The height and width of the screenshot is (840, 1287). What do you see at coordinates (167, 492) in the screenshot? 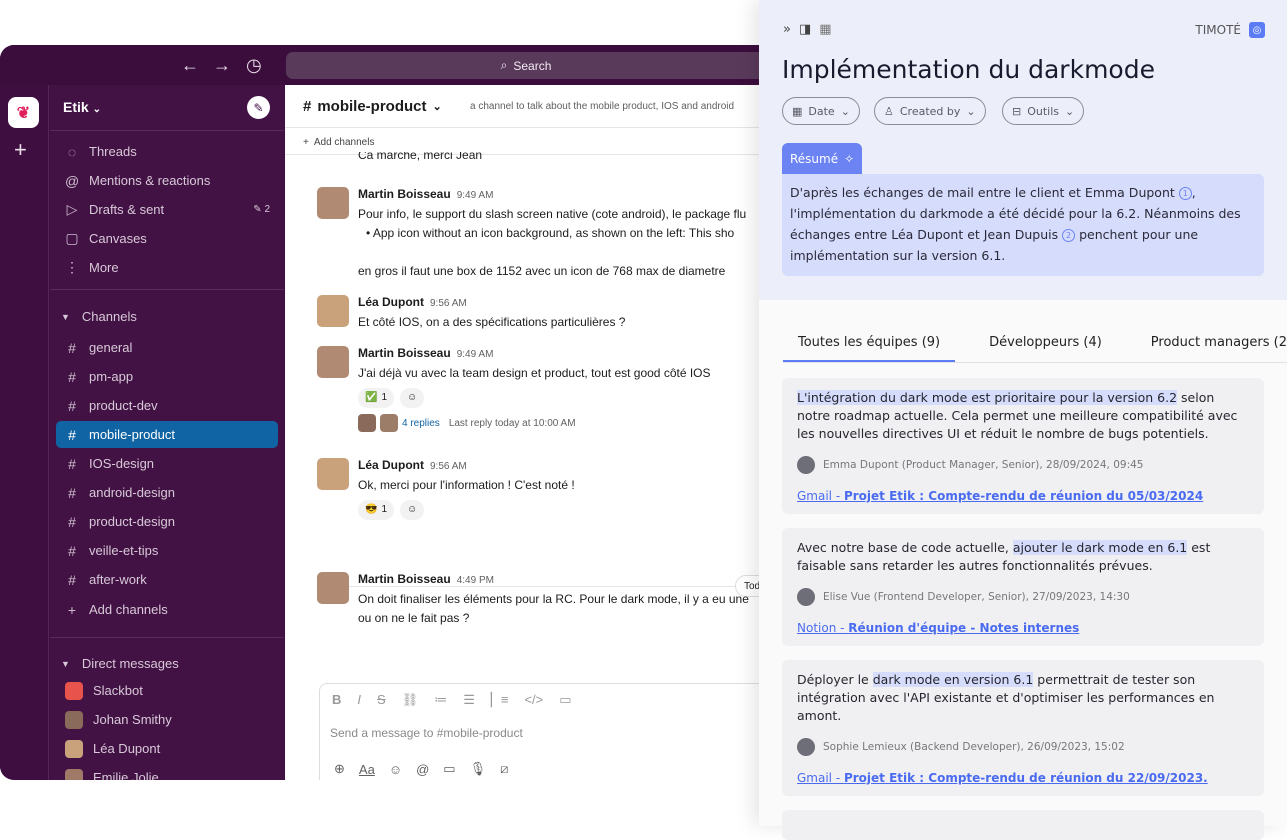
I see `sidebar-item-android-design: # android-design` at bounding box center [167, 492].